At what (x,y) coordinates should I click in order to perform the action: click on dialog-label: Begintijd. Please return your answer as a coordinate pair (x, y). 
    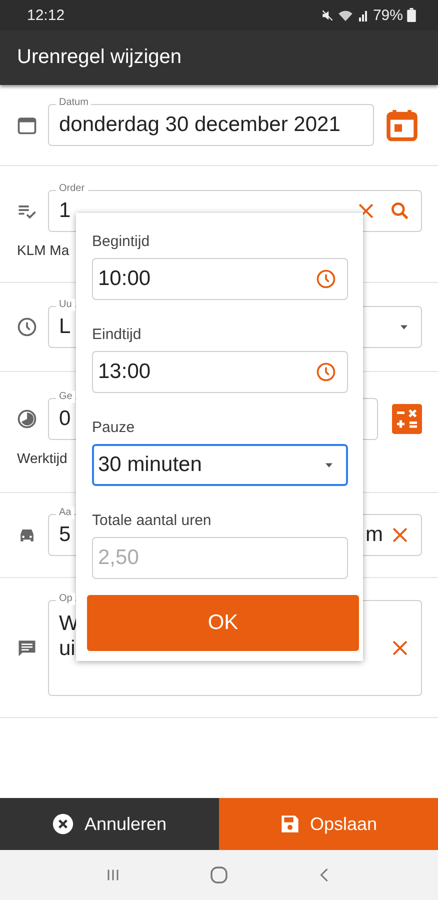
    Looking at the image, I should click on (121, 241).